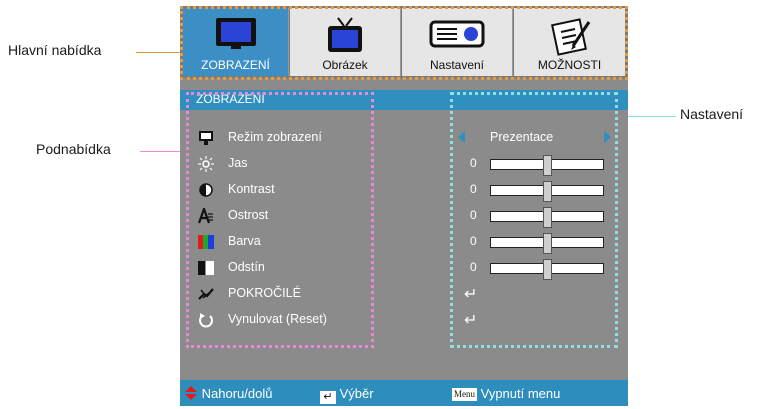  Describe the element at coordinates (464, 394) in the screenshot. I see `menu-key-icon: Menu` at that location.